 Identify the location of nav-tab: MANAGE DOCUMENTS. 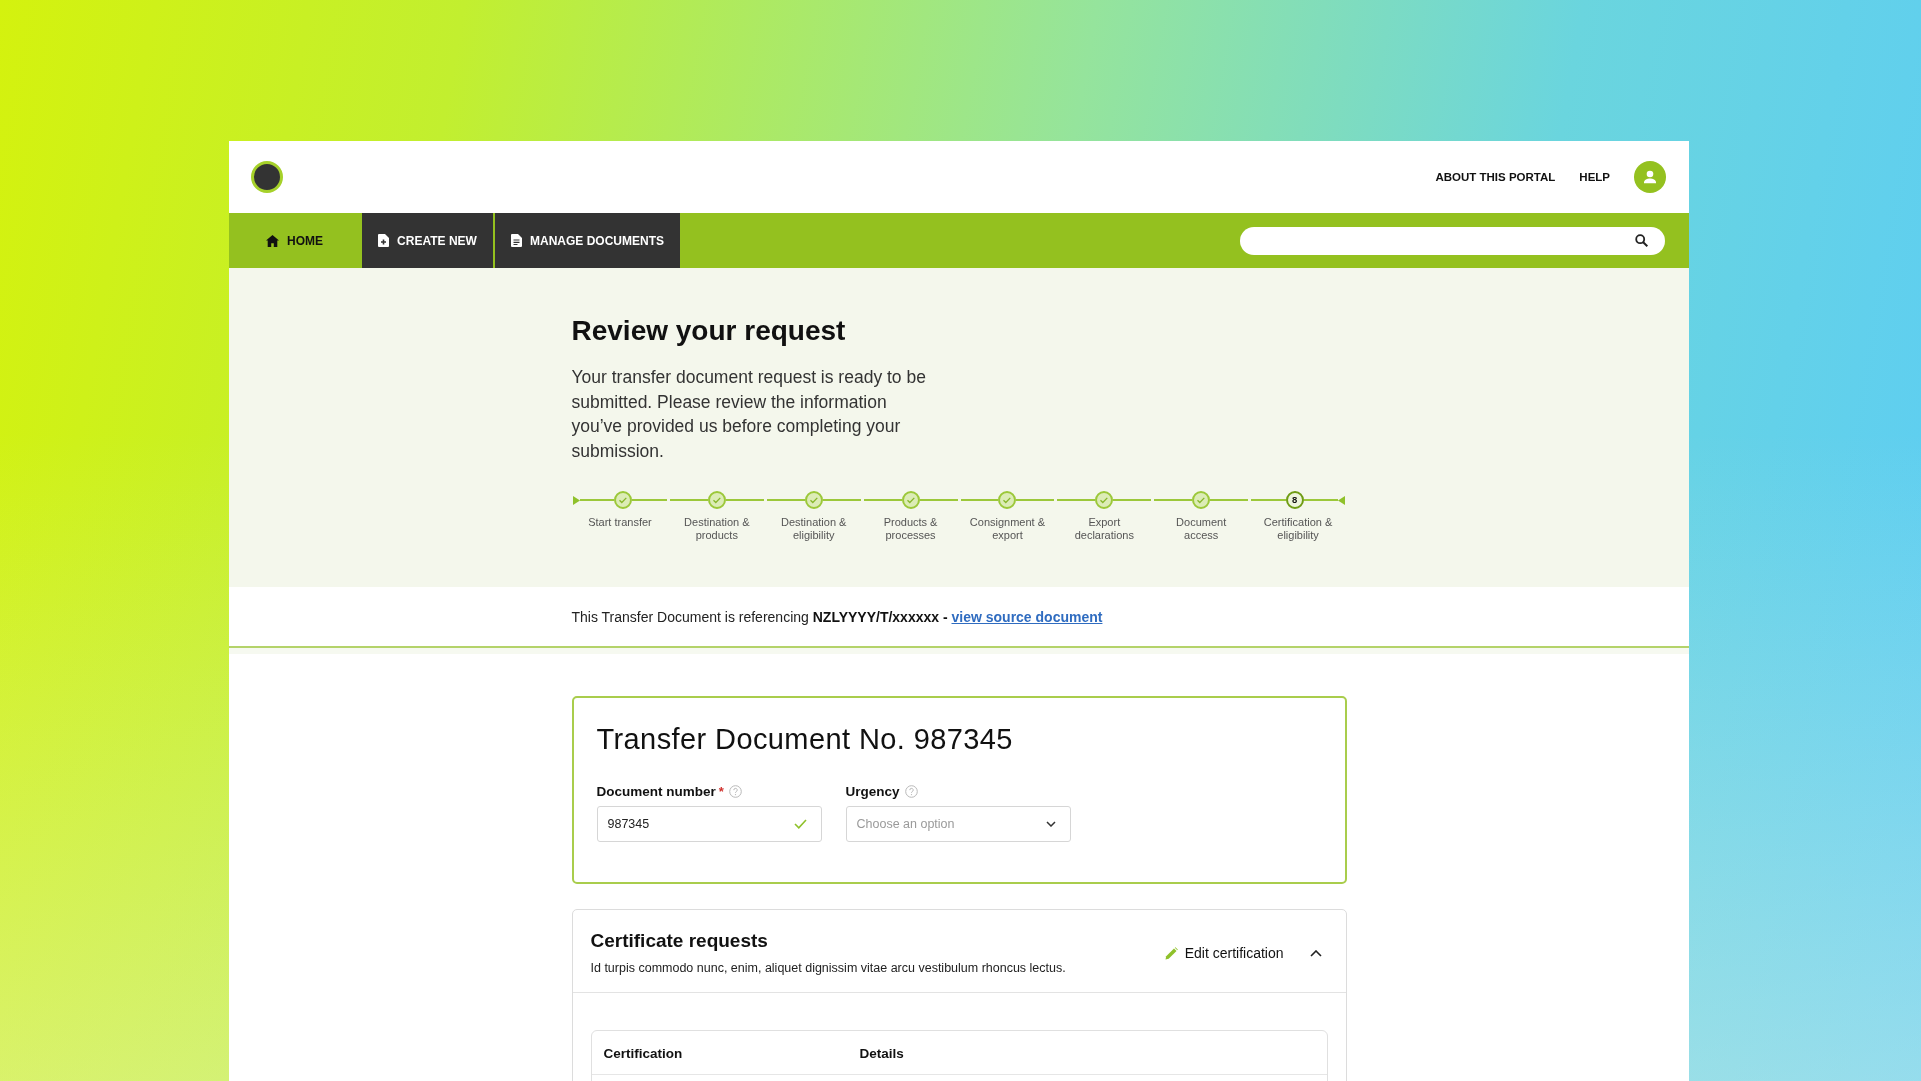
(587, 240).